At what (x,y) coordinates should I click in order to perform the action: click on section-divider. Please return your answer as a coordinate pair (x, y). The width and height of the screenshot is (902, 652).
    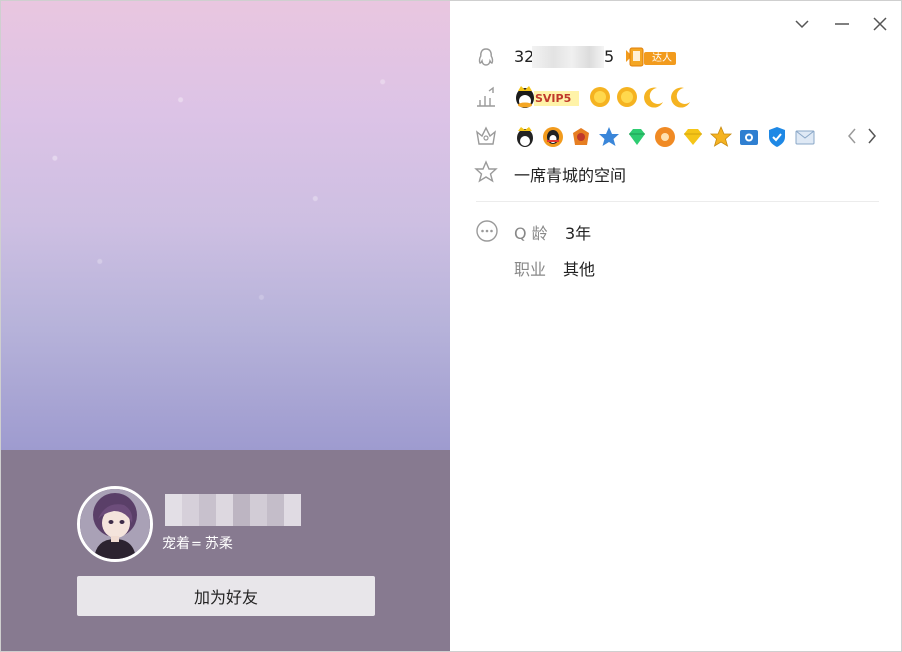
    Looking at the image, I should click on (677, 201).